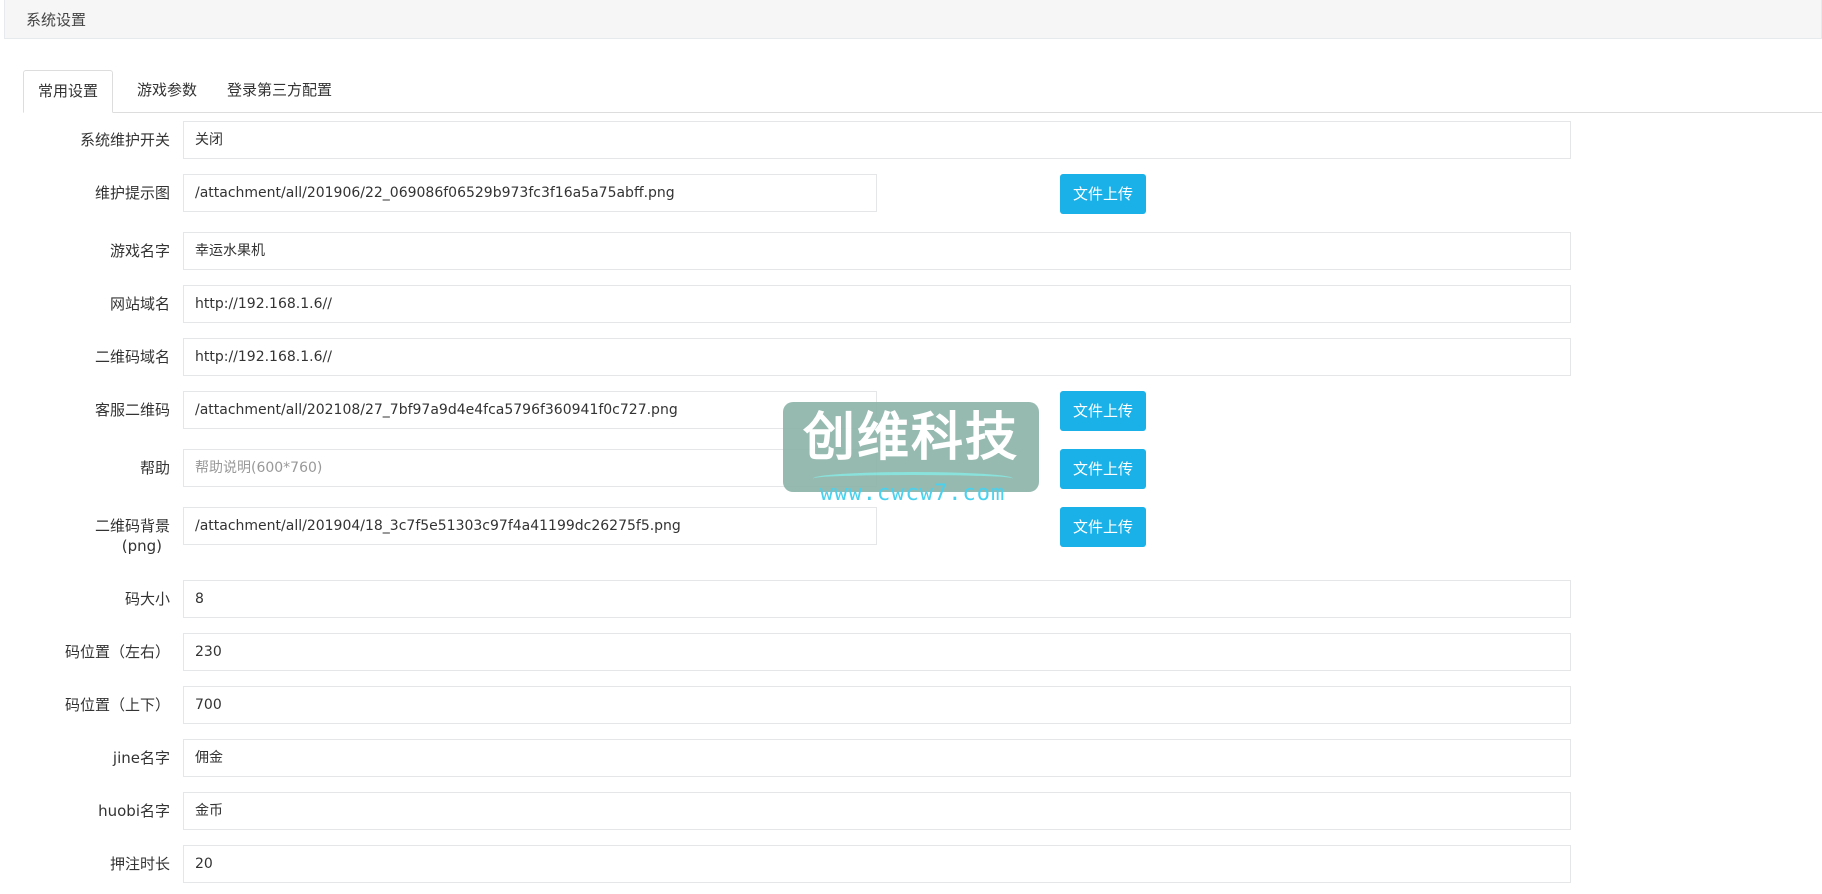 The height and width of the screenshot is (894, 1822). I want to click on code-pos-x-label: 码位置（左右）, so click(117, 652).